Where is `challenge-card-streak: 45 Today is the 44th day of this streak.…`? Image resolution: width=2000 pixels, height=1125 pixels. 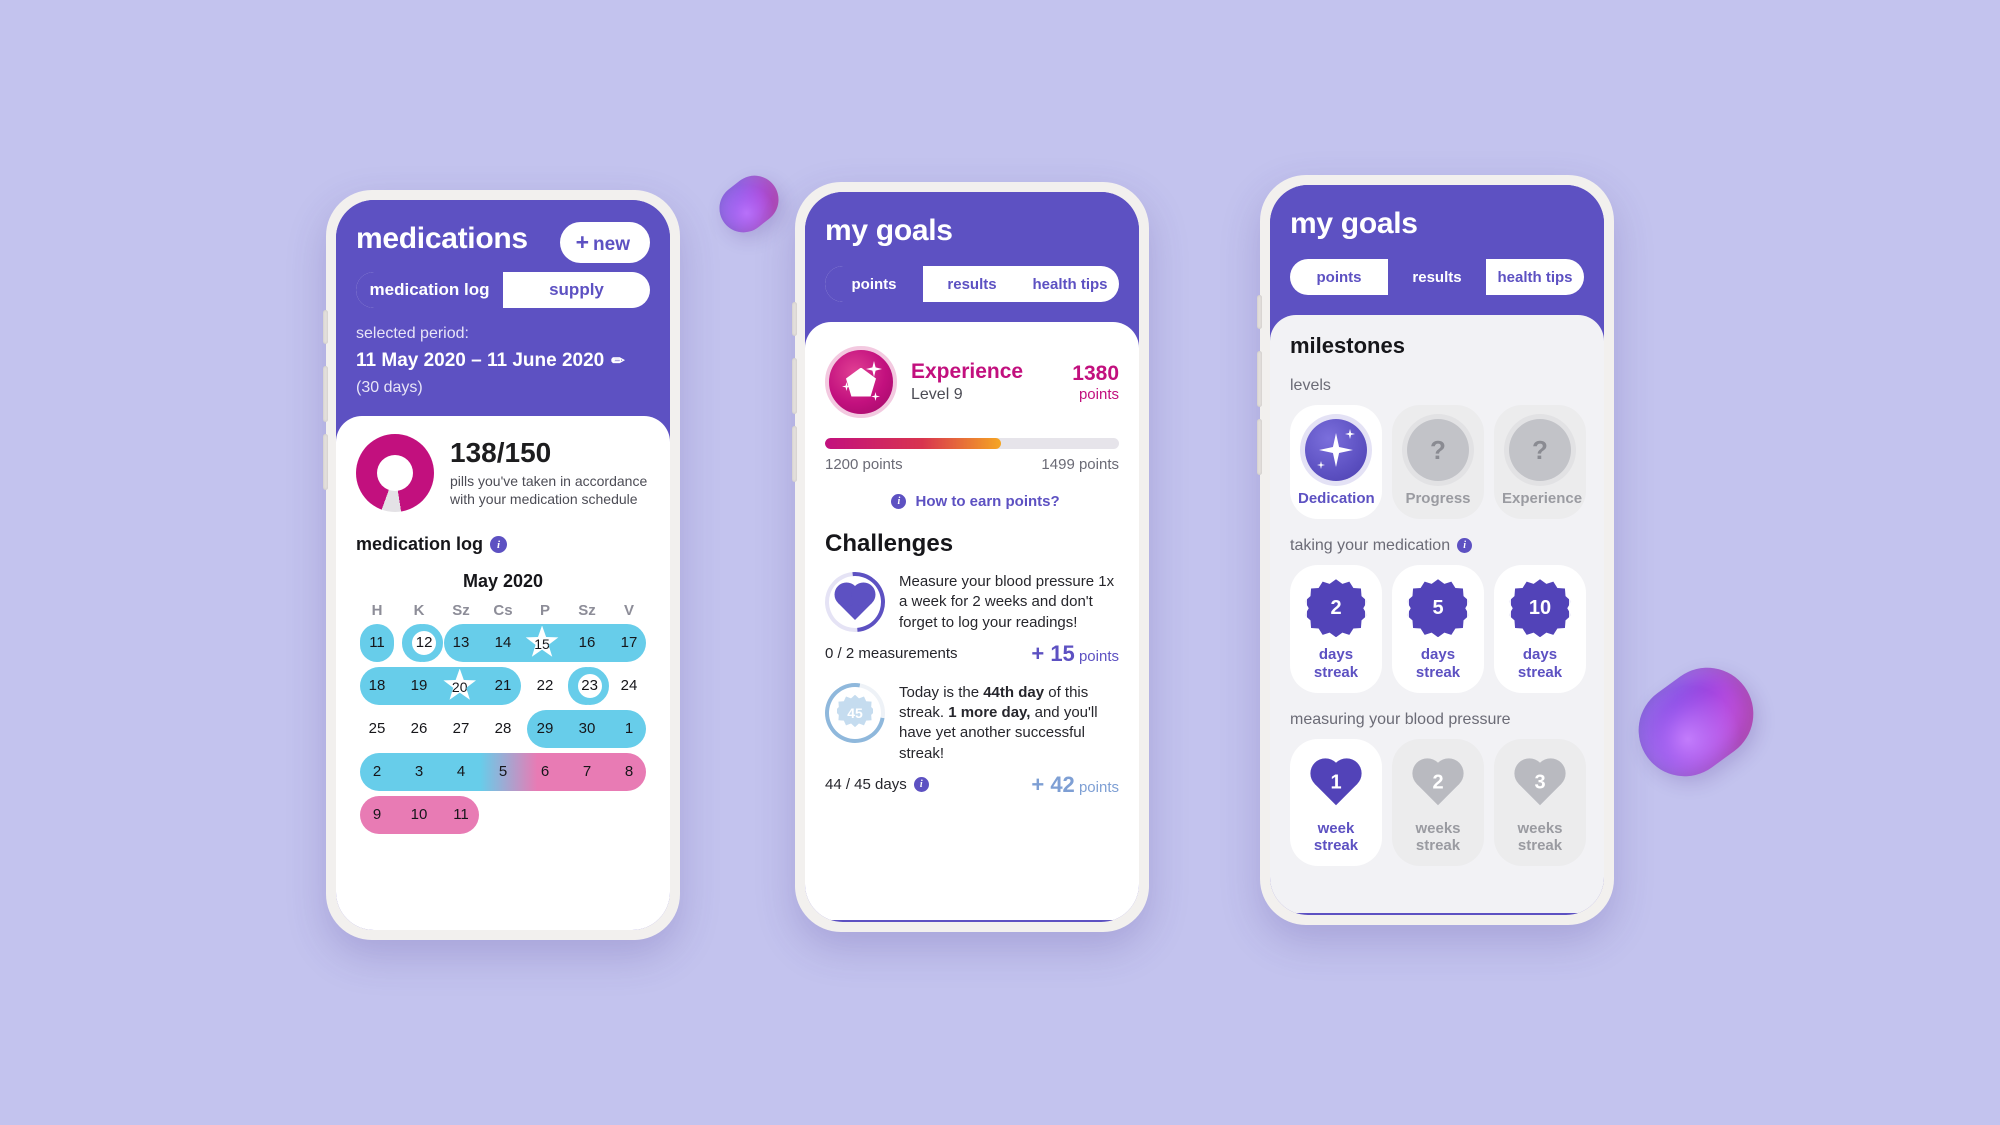
challenge-card-streak: 45 Today is the 44th day of this streak.… is located at coordinates (966, 734).